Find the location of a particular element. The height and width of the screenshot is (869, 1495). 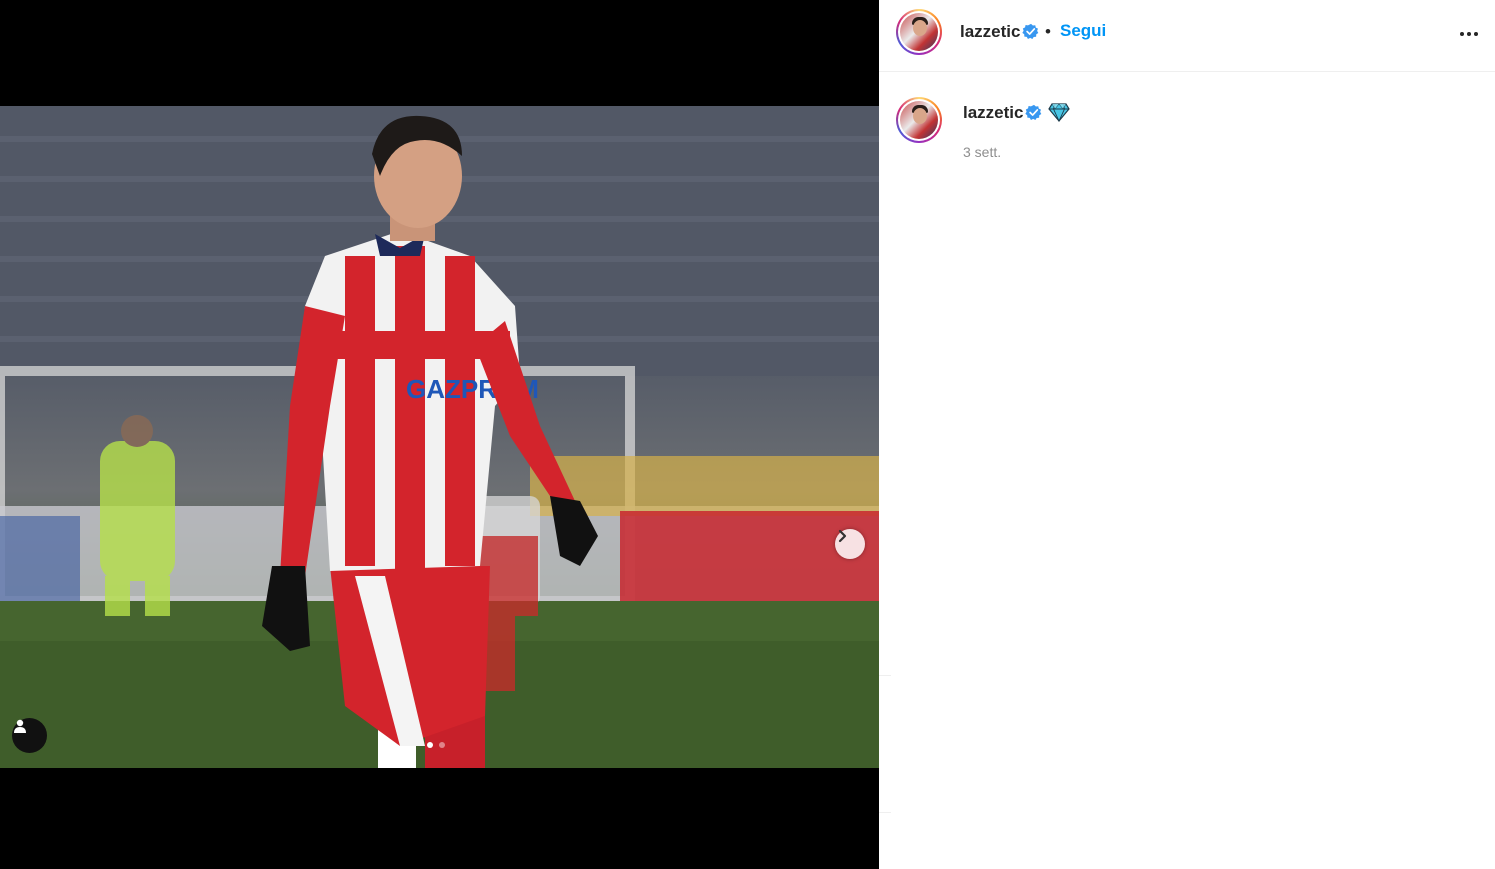

chevron-right-icon is located at coordinates (842, 536).